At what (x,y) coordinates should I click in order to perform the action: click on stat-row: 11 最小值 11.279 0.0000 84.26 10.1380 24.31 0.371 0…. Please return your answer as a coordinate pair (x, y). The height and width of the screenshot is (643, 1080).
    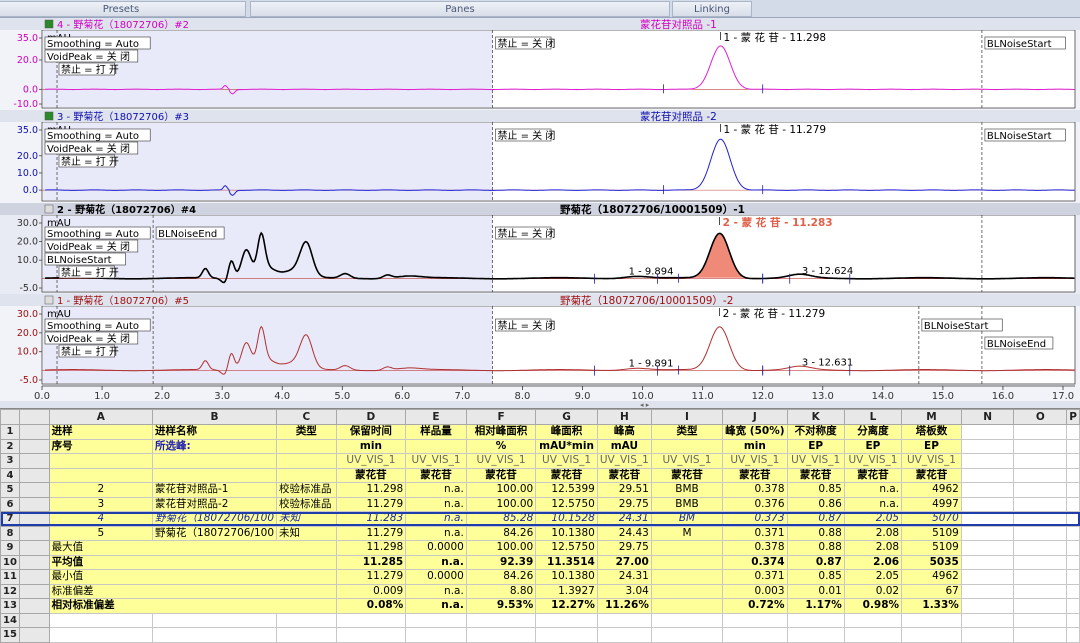
    Looking at the image, I should click on (540, 577).